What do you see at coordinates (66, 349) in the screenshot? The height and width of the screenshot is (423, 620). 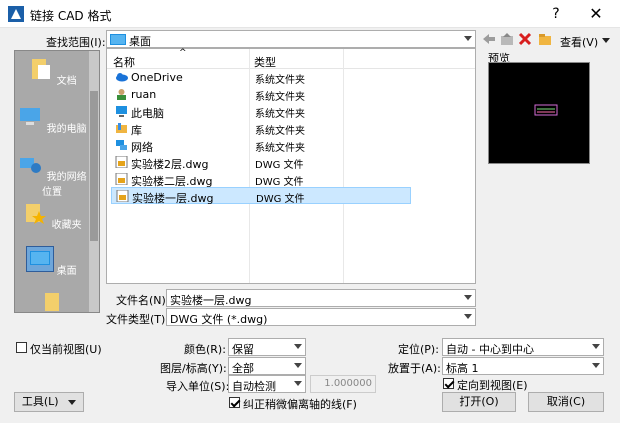 I see `current-view-label: 仅当前视图(U)` at bounding box center [66, 349].